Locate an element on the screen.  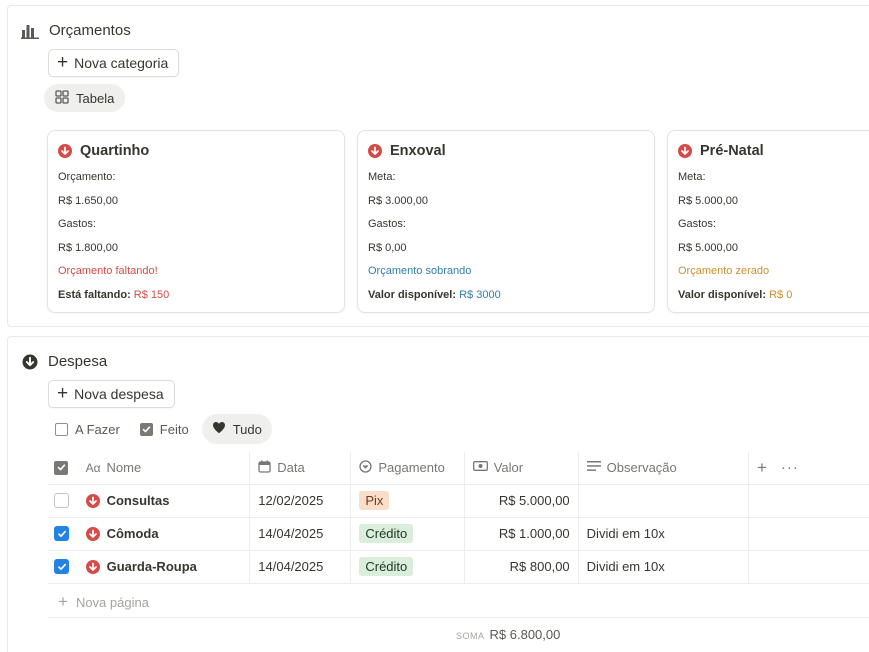
card-title: Quartinho is located at coordinates (115, 151).